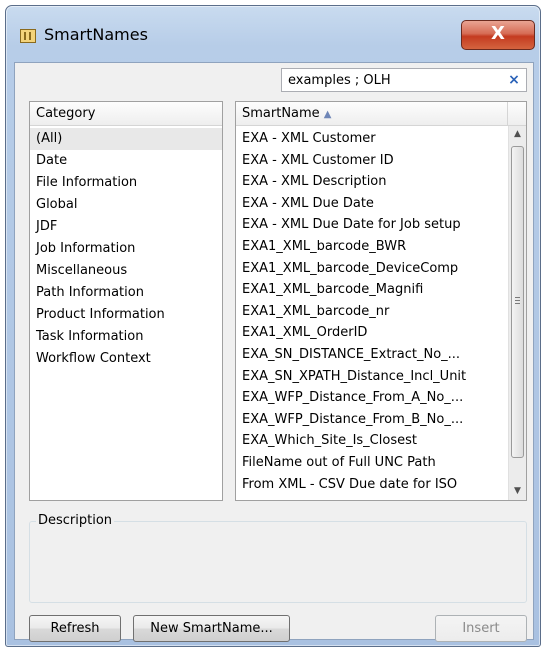 The height and width of the screenshot is (652, 544). Describe the element at coordinates (126, 227) in the screenshot. I see `category-item-jdf: JDF` at that location.